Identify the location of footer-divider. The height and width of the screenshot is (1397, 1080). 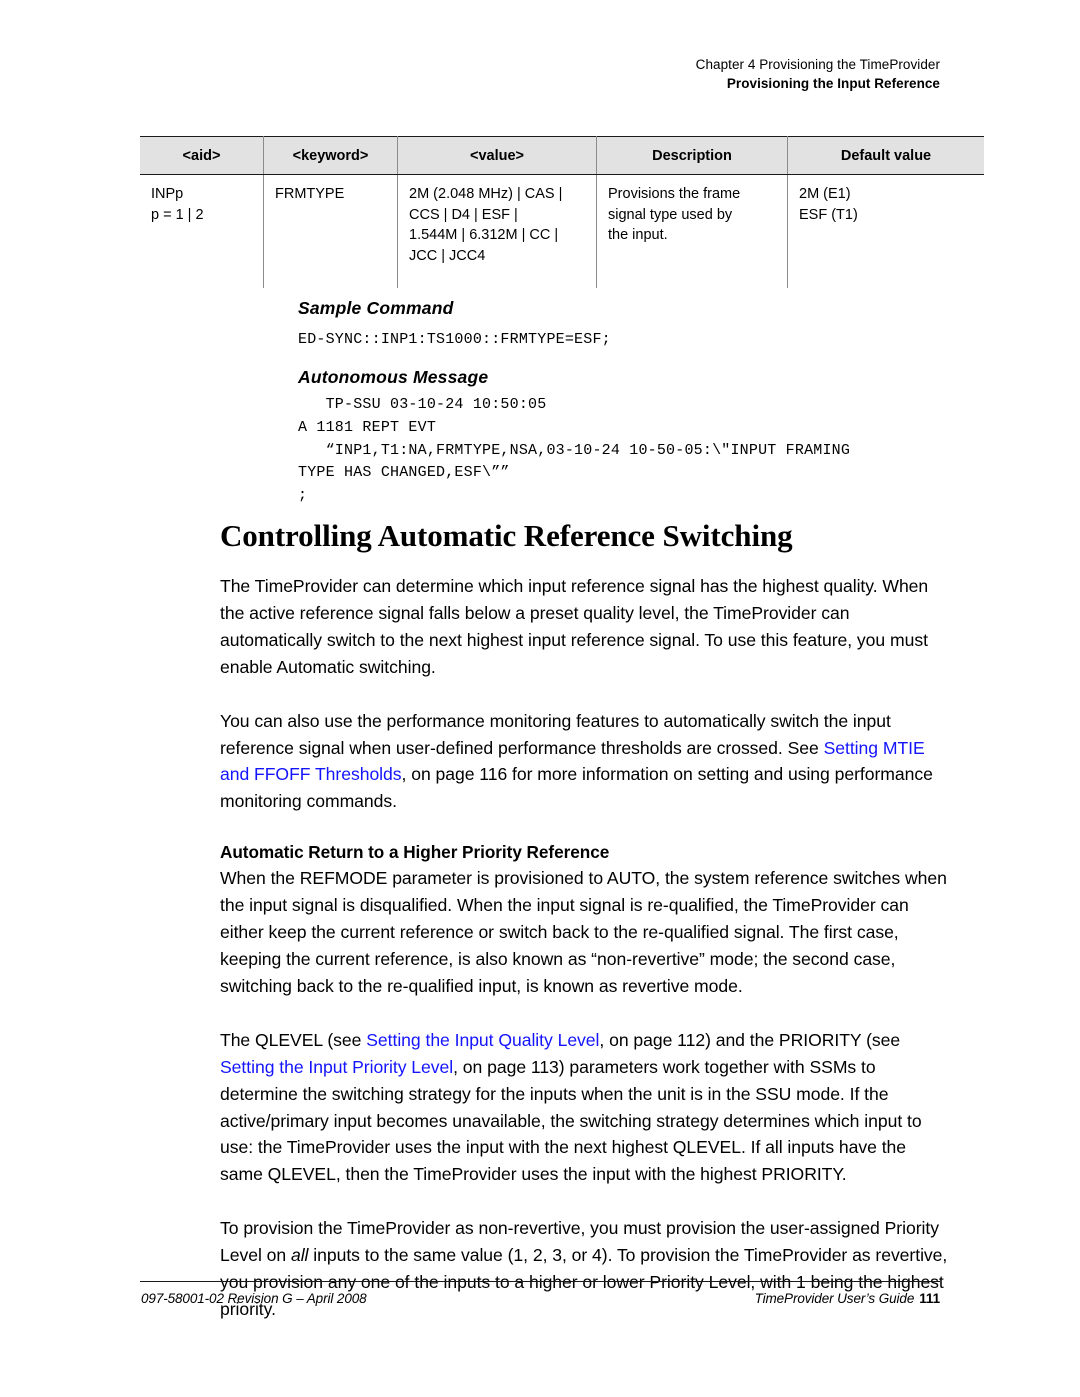
(540, 1281).